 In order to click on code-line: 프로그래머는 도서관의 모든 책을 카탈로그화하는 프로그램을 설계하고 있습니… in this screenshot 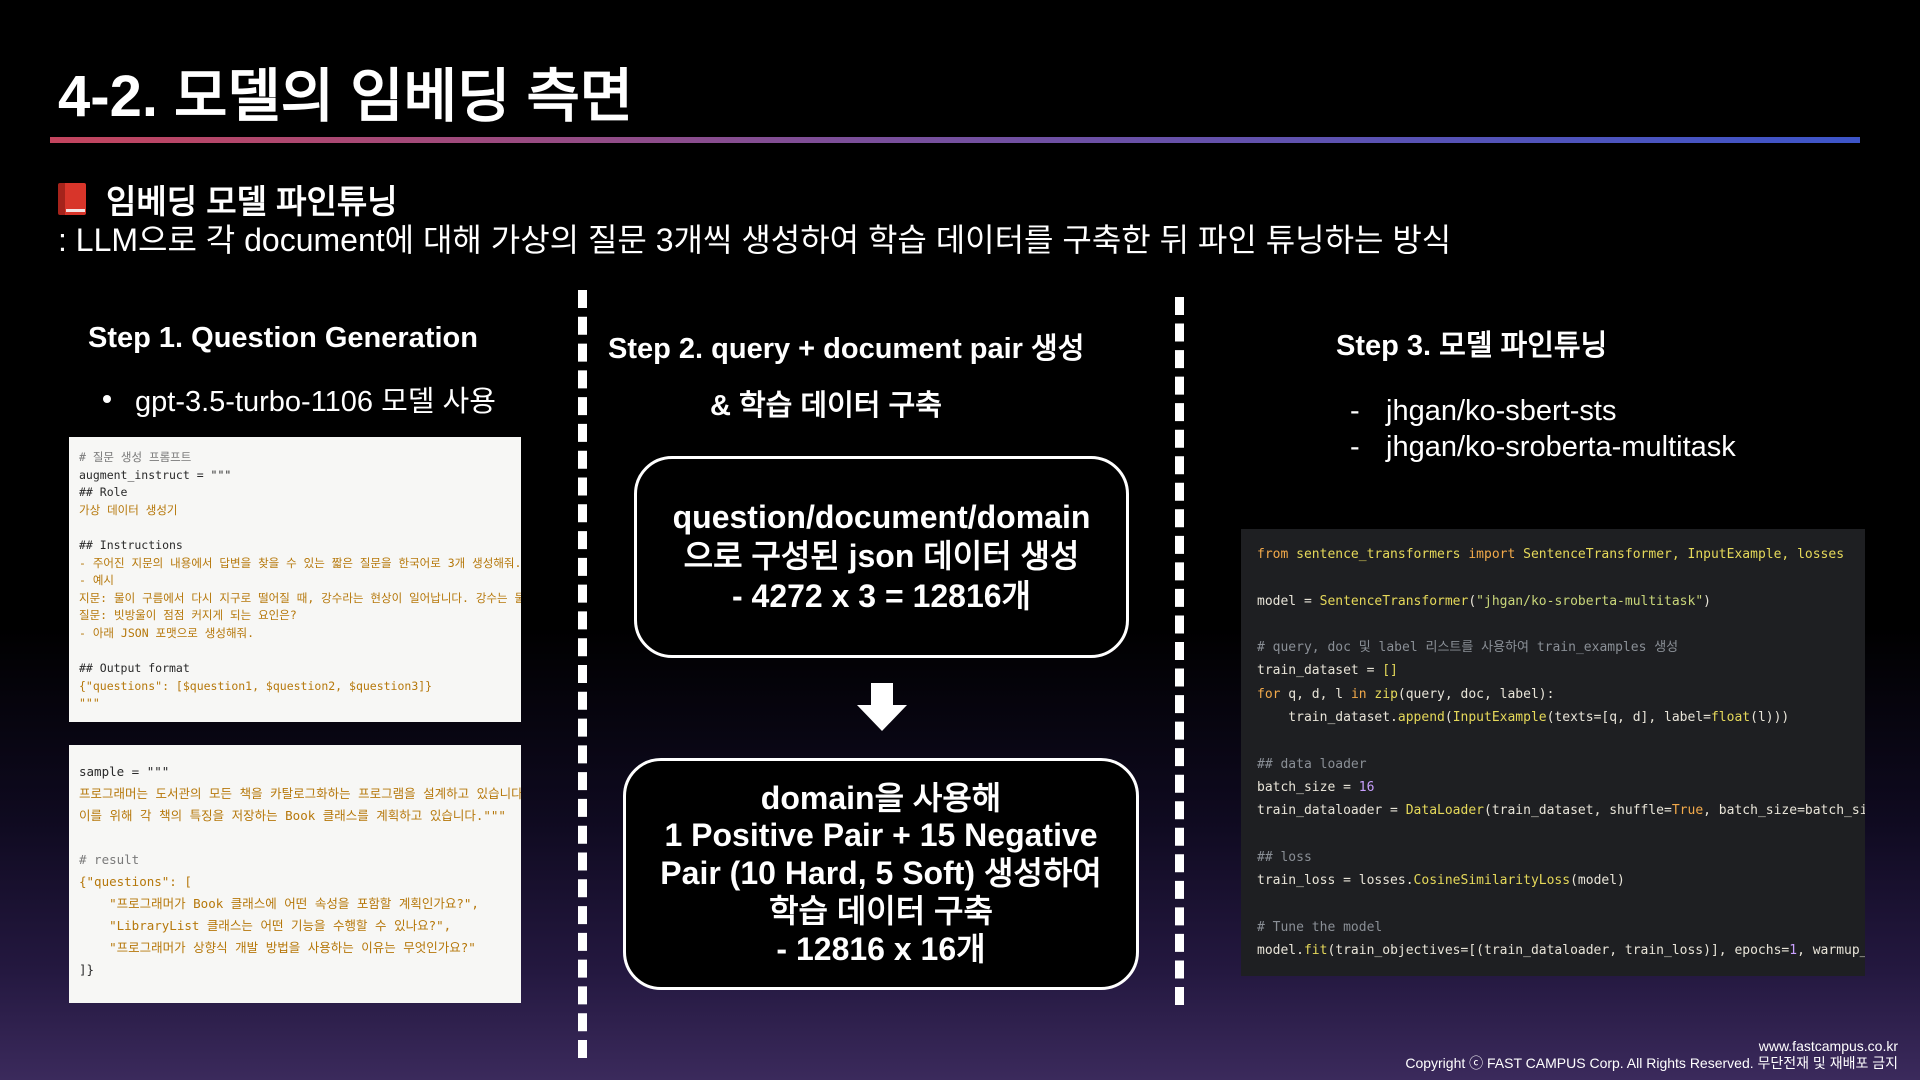, I will do `click(300, 793)`.